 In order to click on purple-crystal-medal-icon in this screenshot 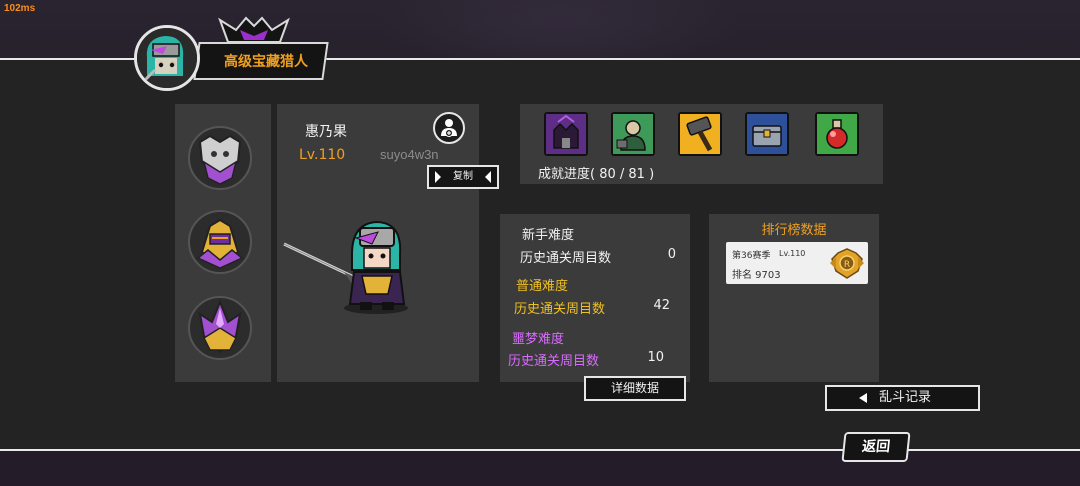, I will do `click(220, 326)`.